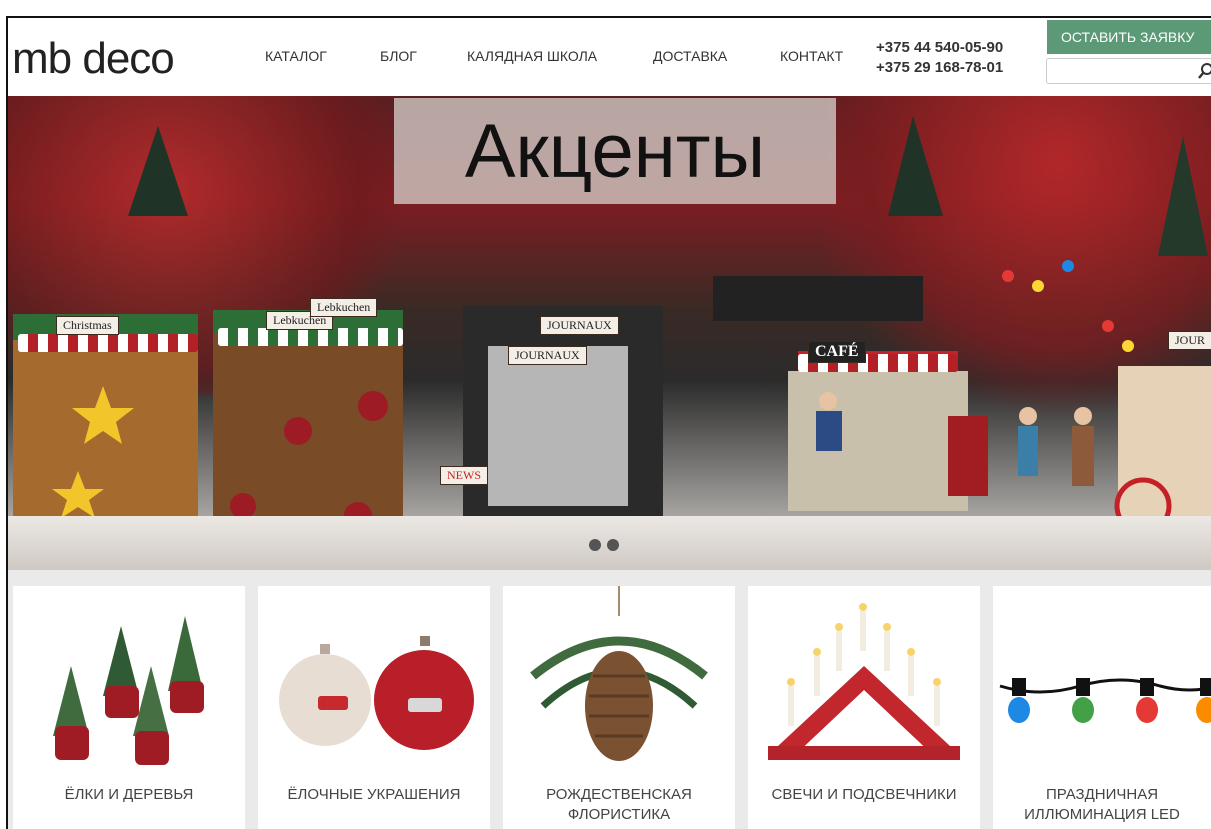 The height and width of the screenshot is (829, 1211). Describe the element at coordinates (864, 794) in the screenshot. I see `category-label-candles: СВЕЧИ И ПОДСВЕЧНИКИ` at that location.